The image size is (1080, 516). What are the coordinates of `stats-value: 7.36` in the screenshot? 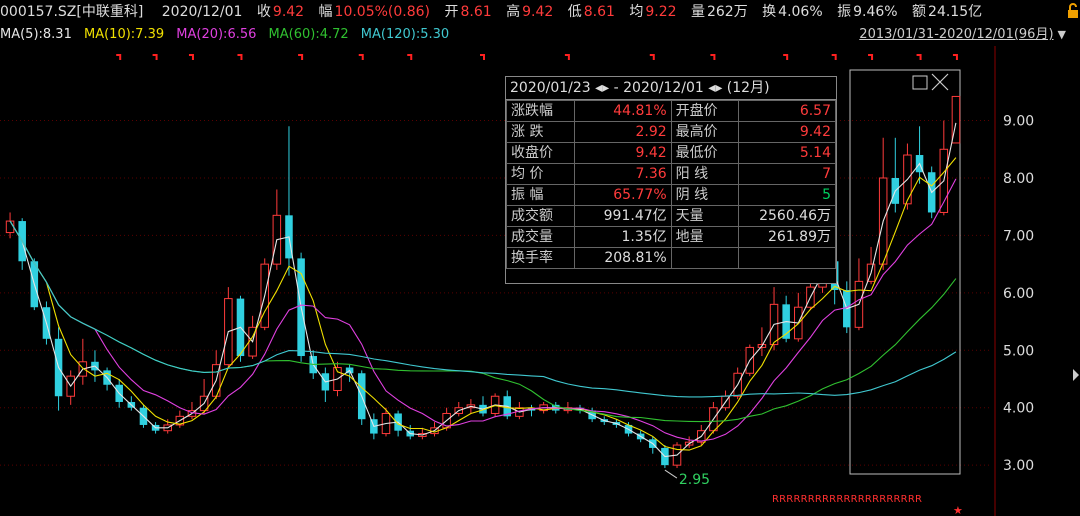 It's located at (622, 174).